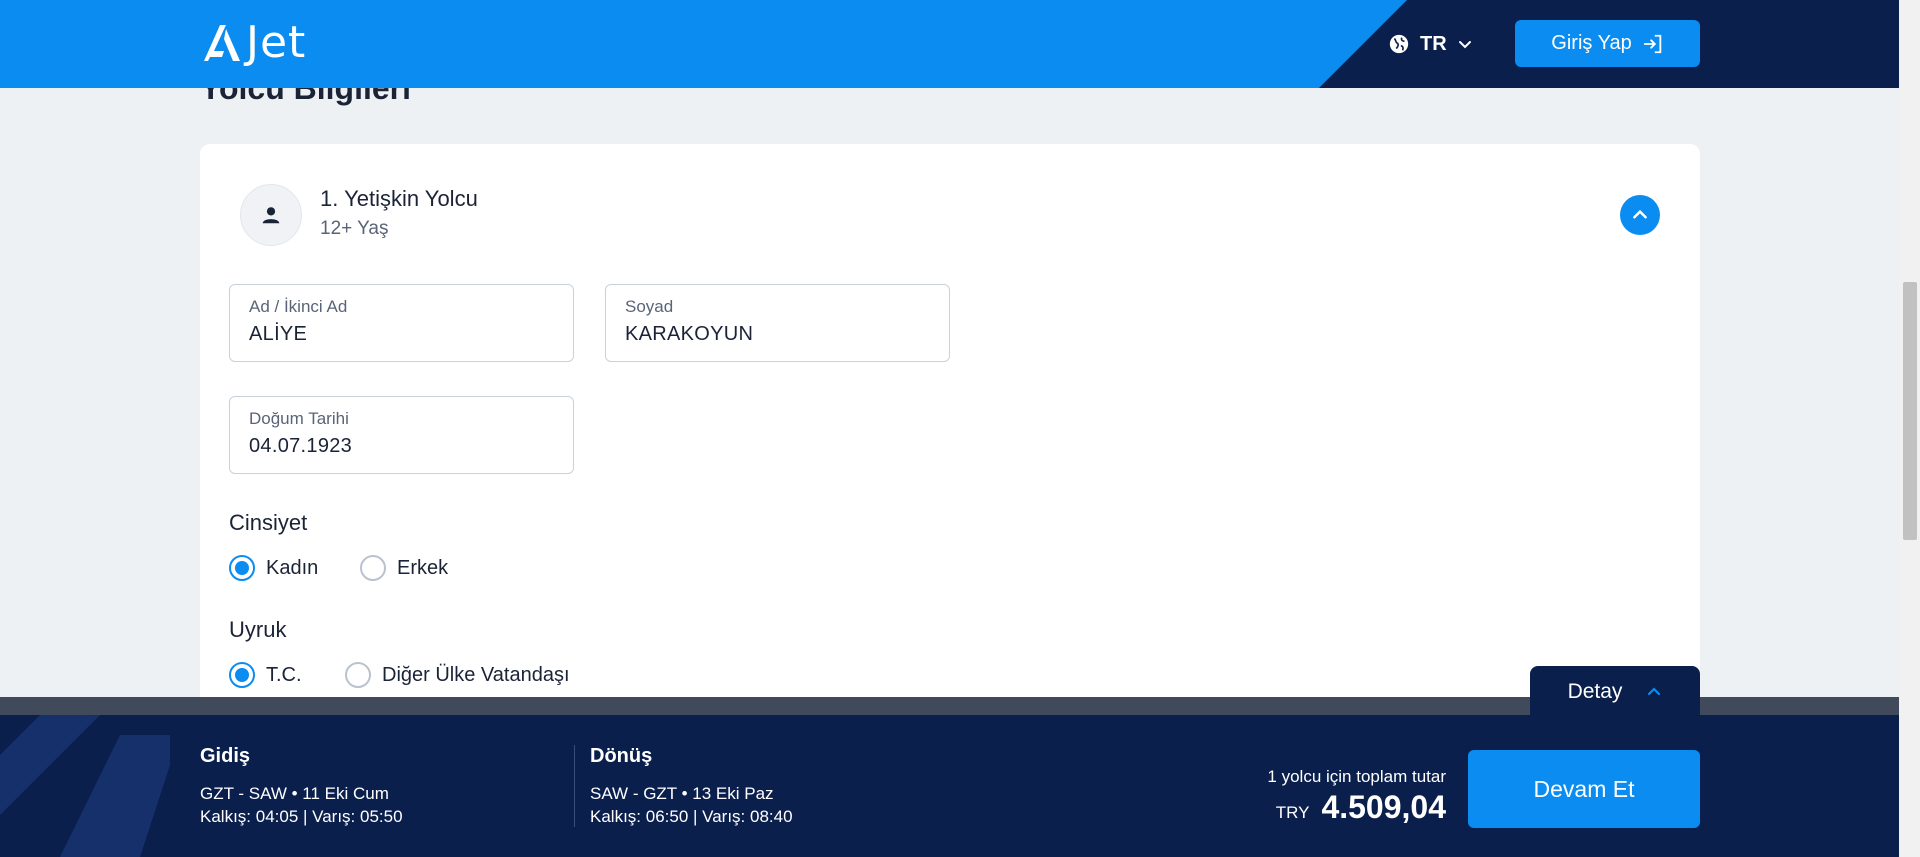  Describe the element at coordinates (301, 446) in the screenshot. I see `birth-date-value: 04.07.1923` at that location.